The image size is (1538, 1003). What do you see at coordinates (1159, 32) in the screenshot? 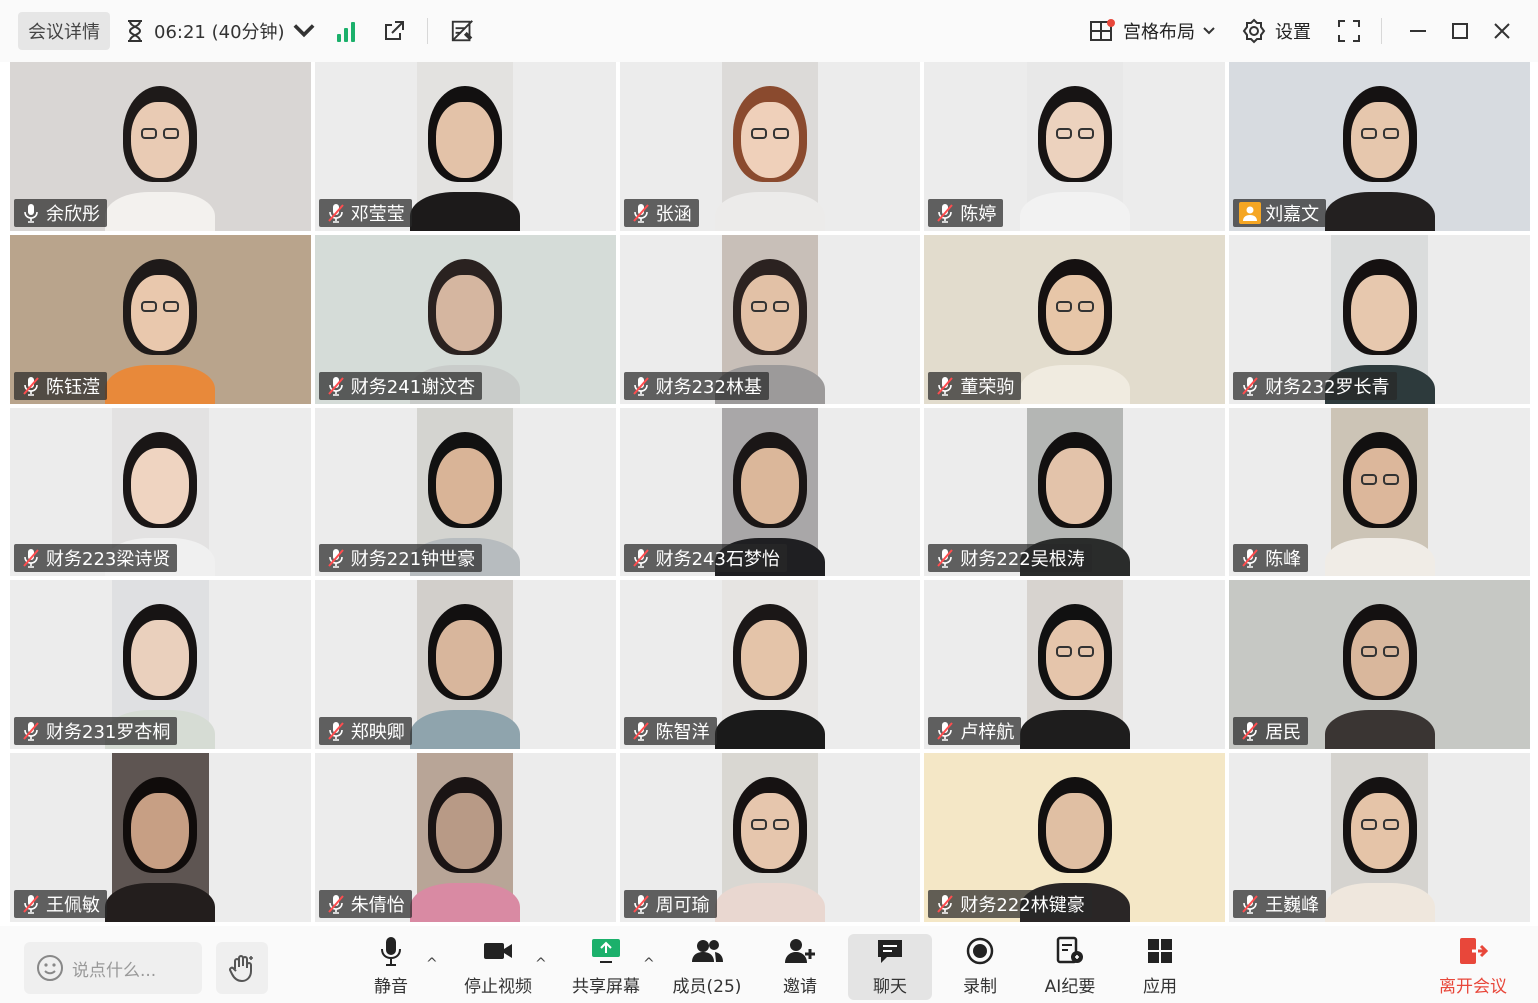
I see `layout-label: 宫格布局` at bounding box center [1159, 32].